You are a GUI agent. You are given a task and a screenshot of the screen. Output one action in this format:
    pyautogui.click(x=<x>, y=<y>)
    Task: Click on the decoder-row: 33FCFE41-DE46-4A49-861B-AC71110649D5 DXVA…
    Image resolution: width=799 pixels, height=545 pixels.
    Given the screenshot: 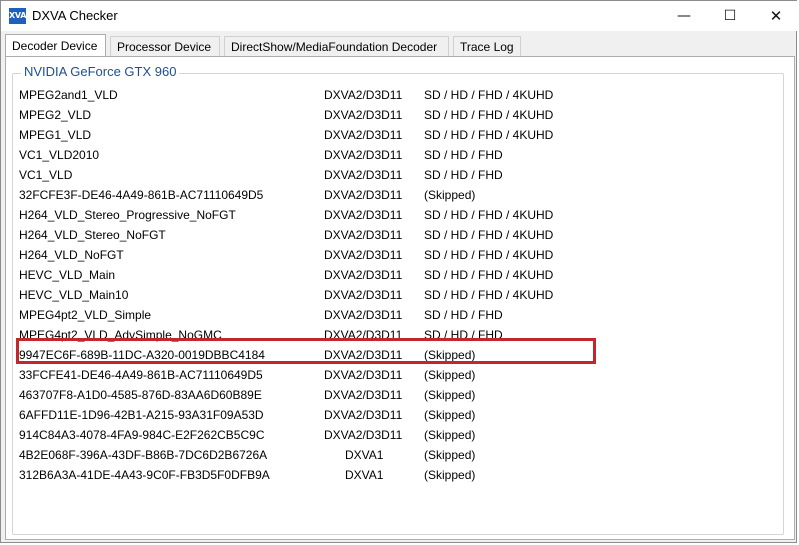 What is the action you would take?
    pyautogui.click(x=401, y=375)
    